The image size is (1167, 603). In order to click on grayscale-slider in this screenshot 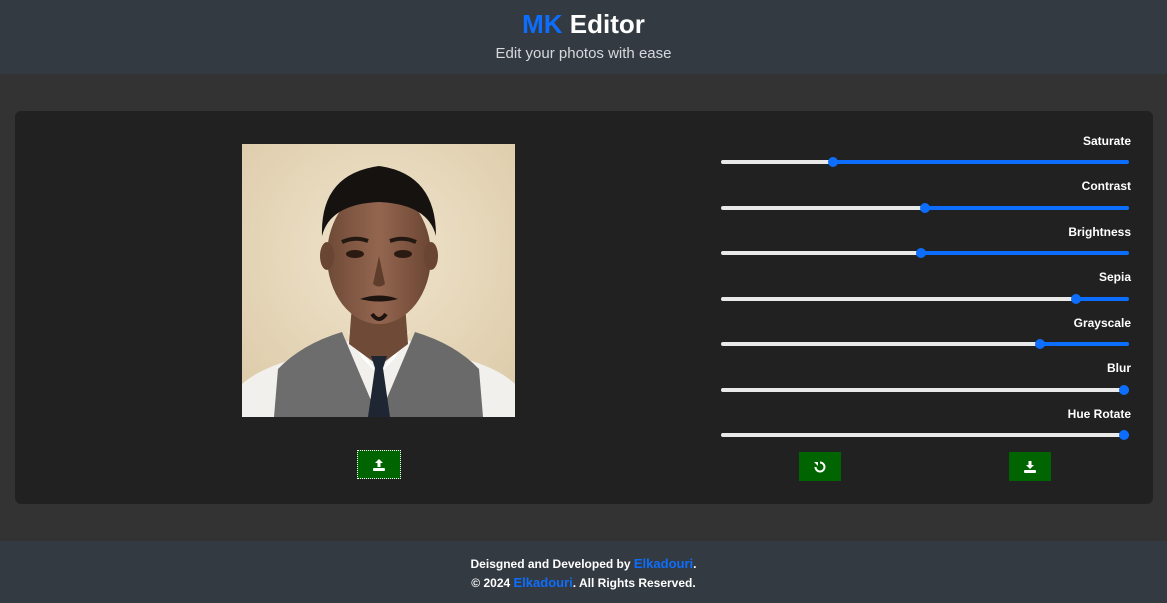, I will do `click(925, 344)`.